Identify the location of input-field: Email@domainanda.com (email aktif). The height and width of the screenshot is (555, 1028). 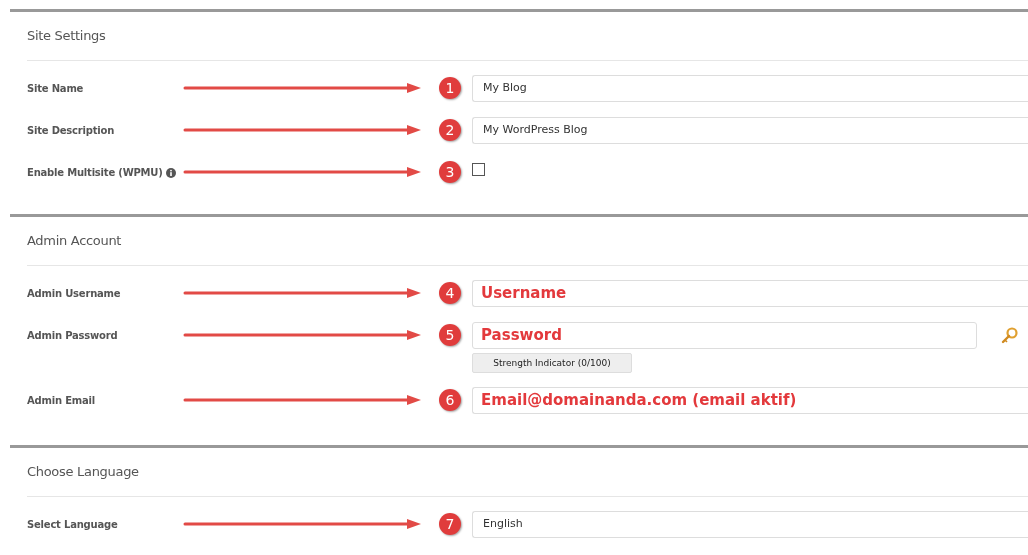
(750, 400).